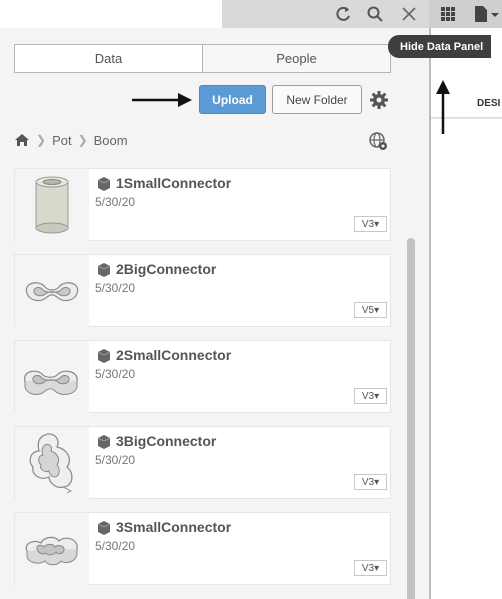  Describe the element at coordinates (486, 14) in the screenshot. I see `file-dropdown-icon` at that location.